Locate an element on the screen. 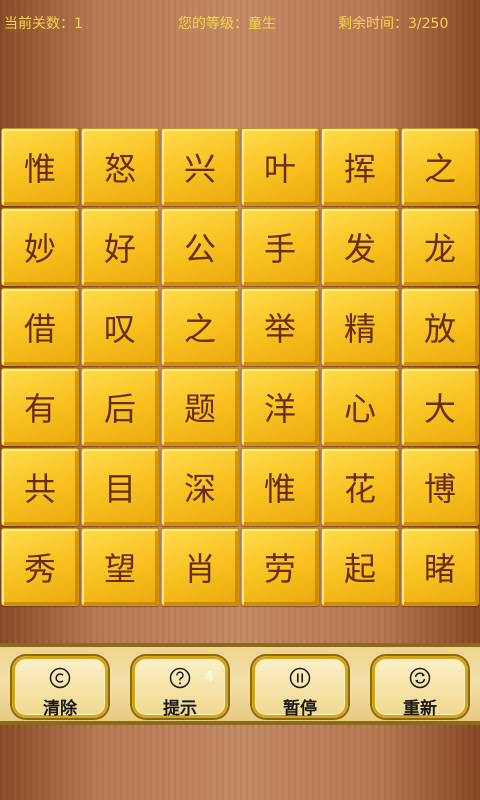 This screenshot has height=800, width=480. character-tile: 好 is located at coordinates (120, 247).